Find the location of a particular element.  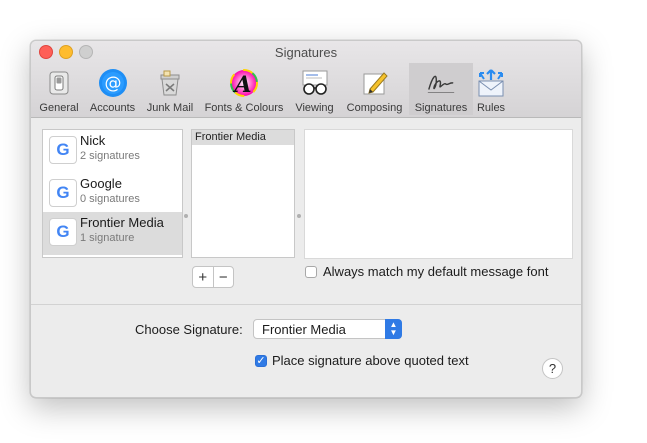

tab-general-label: General is located at coordinates (59, 108).